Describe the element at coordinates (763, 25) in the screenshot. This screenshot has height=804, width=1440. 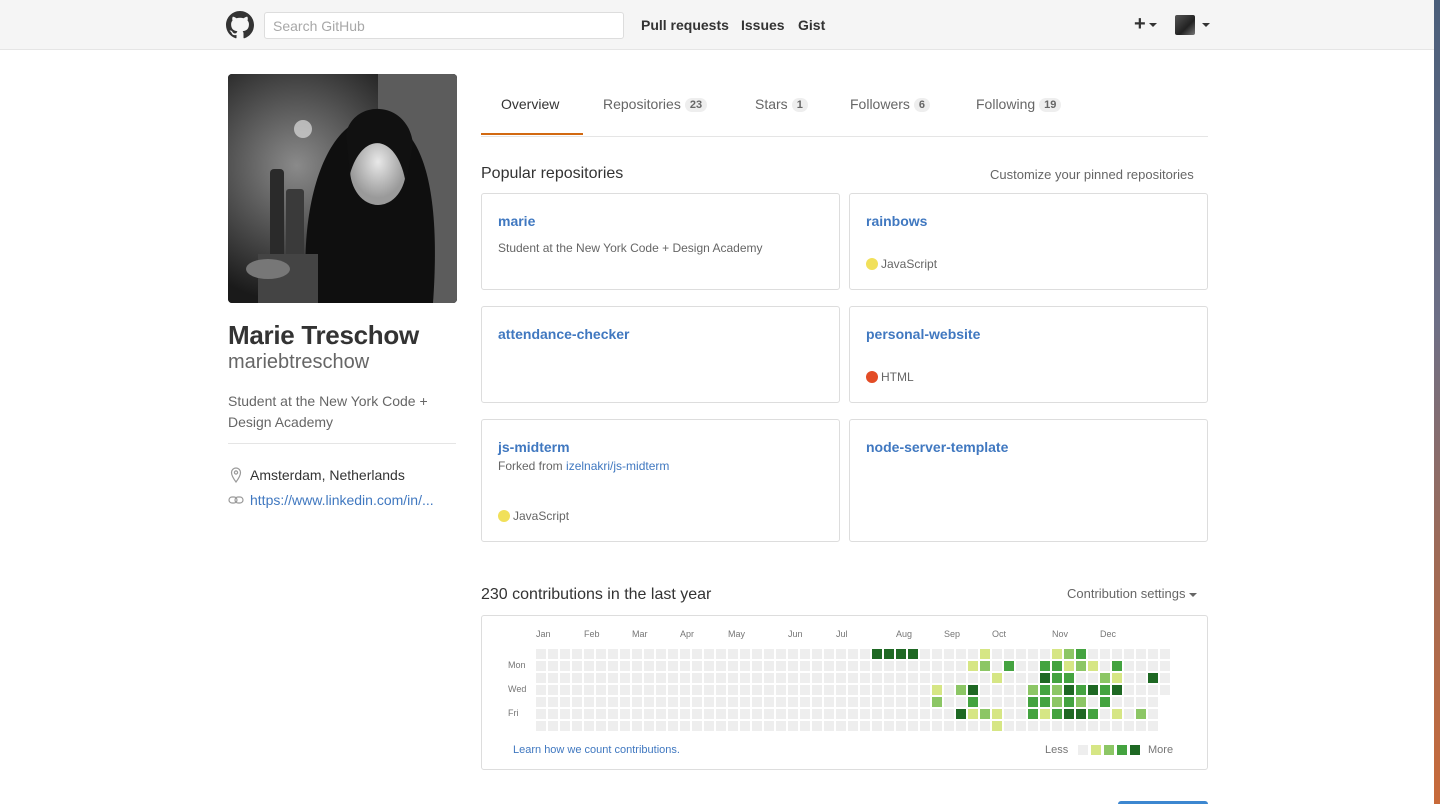
I see `nav-issues: Issues` at that location.